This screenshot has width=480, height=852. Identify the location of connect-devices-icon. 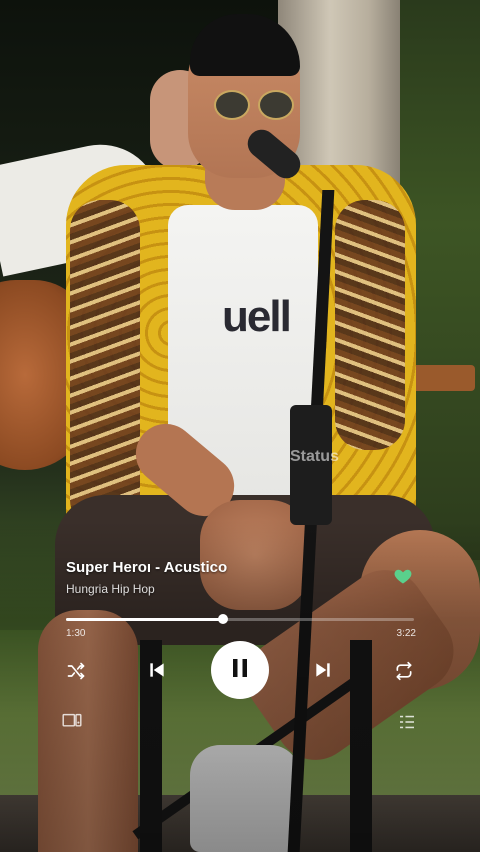
(72, 721).